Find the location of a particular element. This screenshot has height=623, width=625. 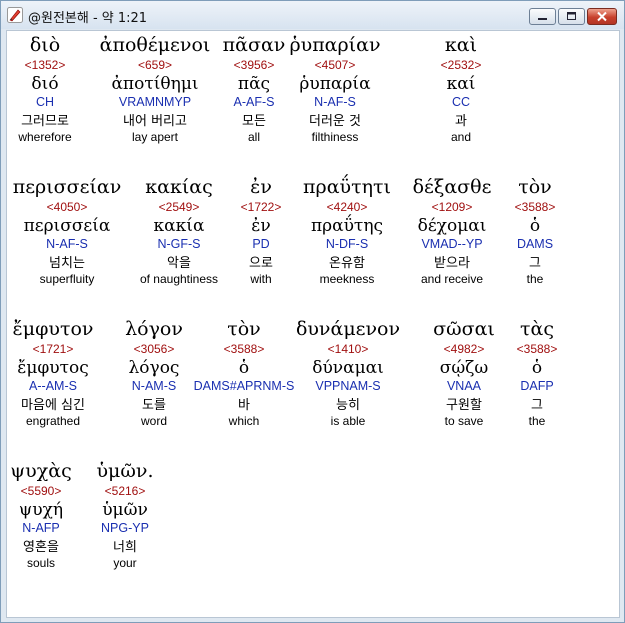

greek-word: ἀποθέμενοι is located at coordinates (155, 45).